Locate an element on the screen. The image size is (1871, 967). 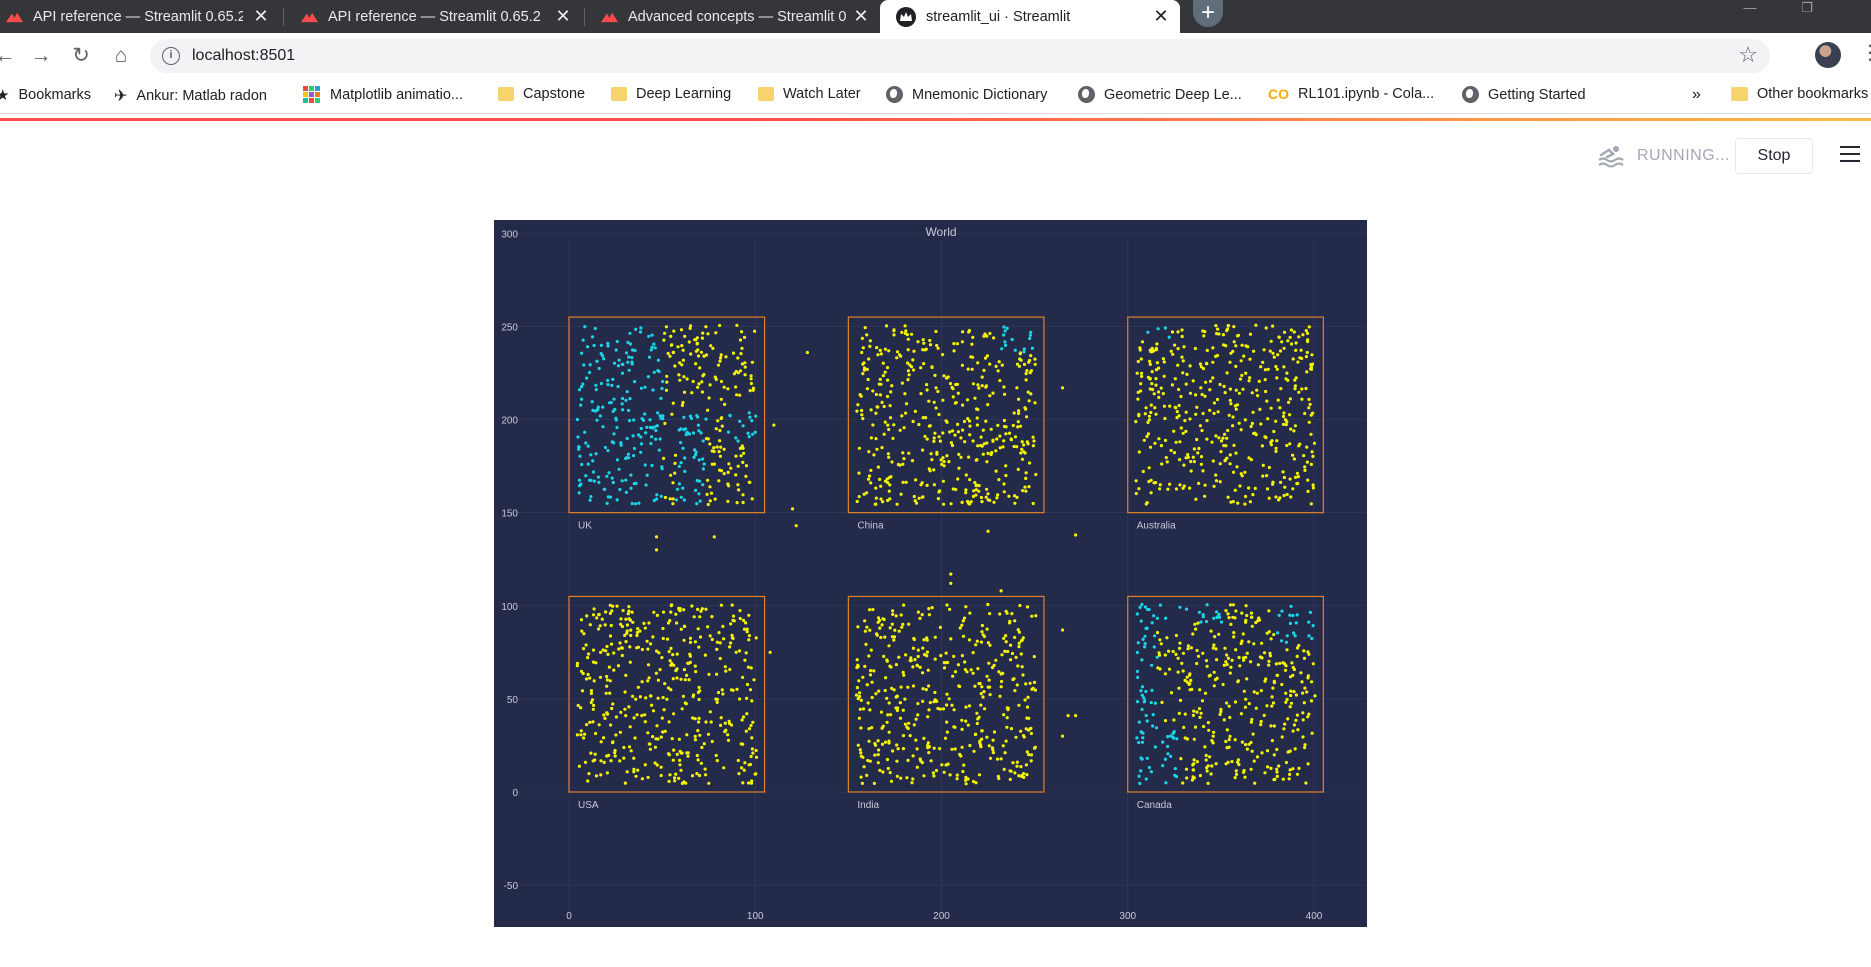
forward-icon: → is located at coordinates (41, 56).